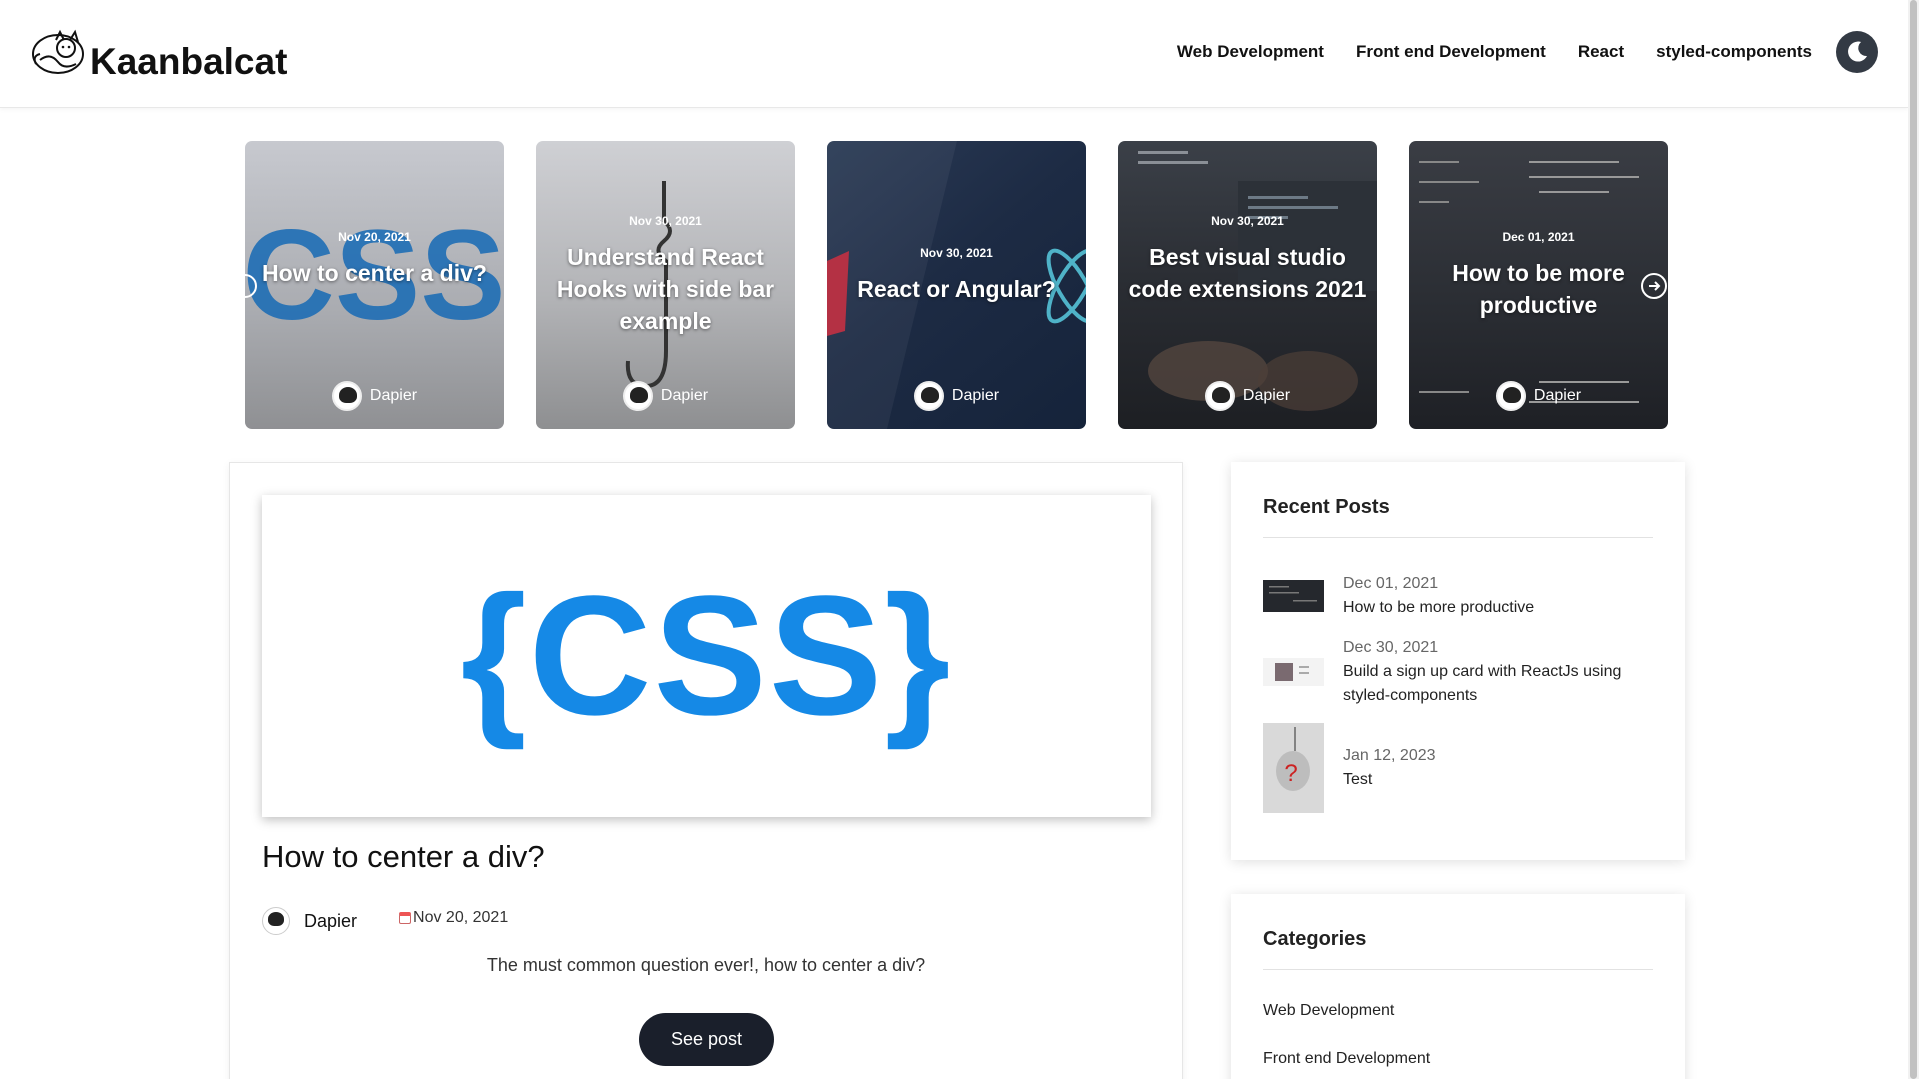 The image size is (1919, 1079). Describe the element at coordinates (461, 917) in the screenshot. I see `post-date-text: Nov 20, 2021` at that location.